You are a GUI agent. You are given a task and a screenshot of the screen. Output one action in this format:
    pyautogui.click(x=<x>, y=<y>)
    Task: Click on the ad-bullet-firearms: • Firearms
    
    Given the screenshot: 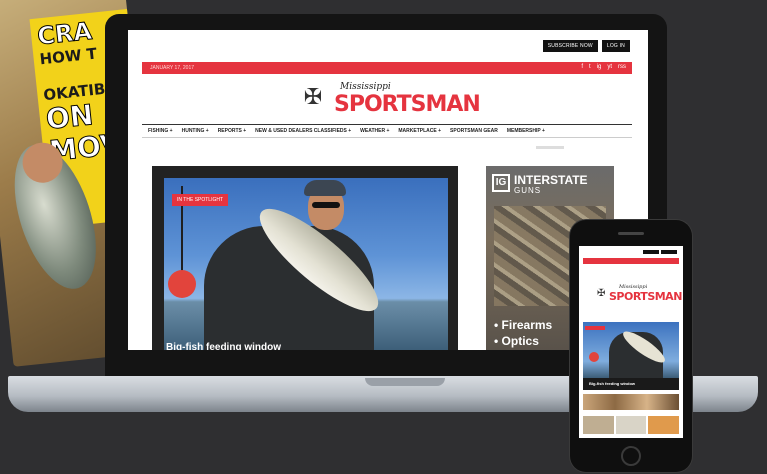 What is the action you would take?
    pyautogui.click(x=523, y=325)
    